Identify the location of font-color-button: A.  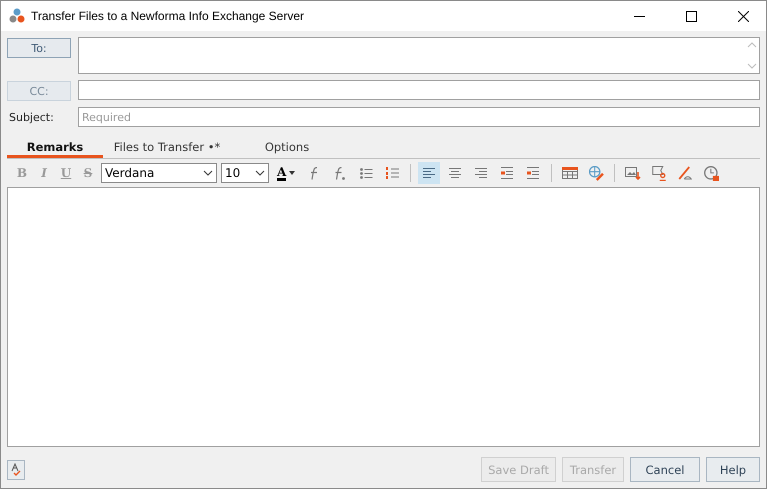
(286, 173).